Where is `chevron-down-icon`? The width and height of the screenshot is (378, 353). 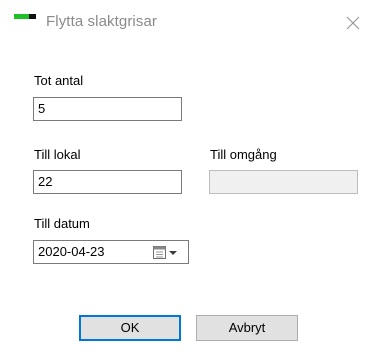
chevron-down-icon is located at coordinates (173, 253).